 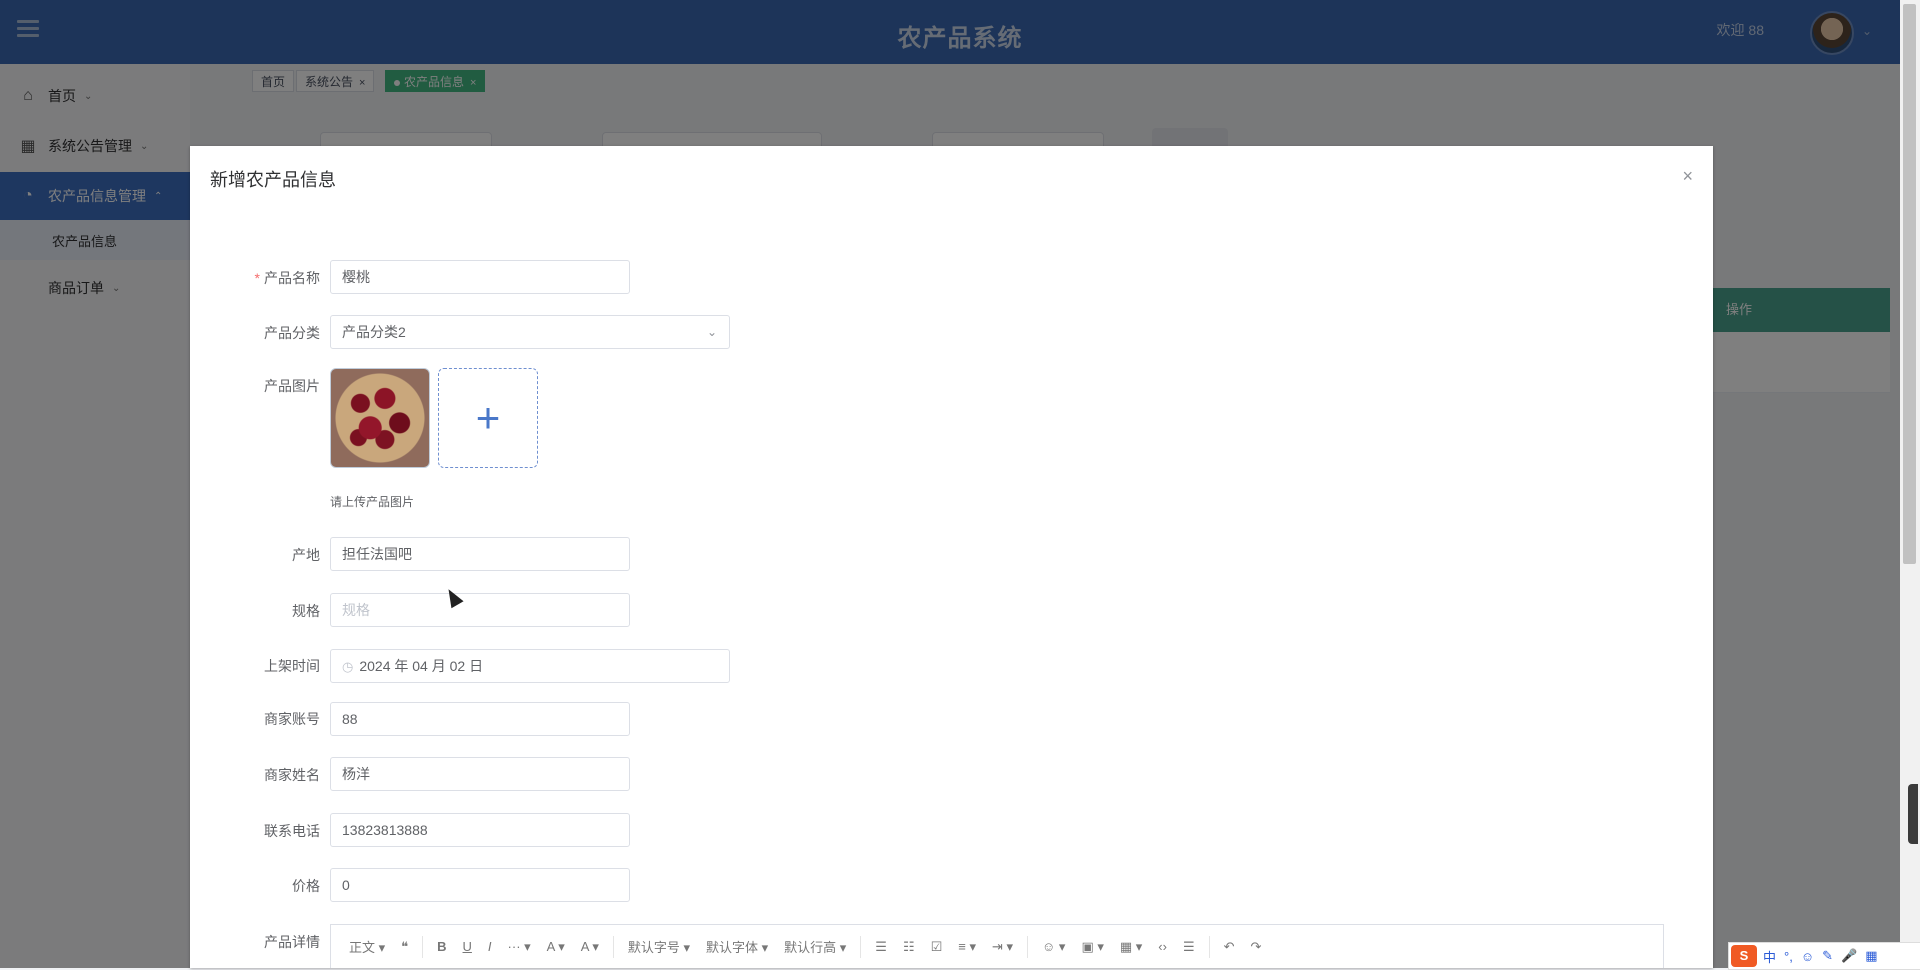 What do you see at coordinates (659, 946) in the screenshot?
I see `font-size-dropdown: 默认字号 ▾` at bounding box center [659, 946].